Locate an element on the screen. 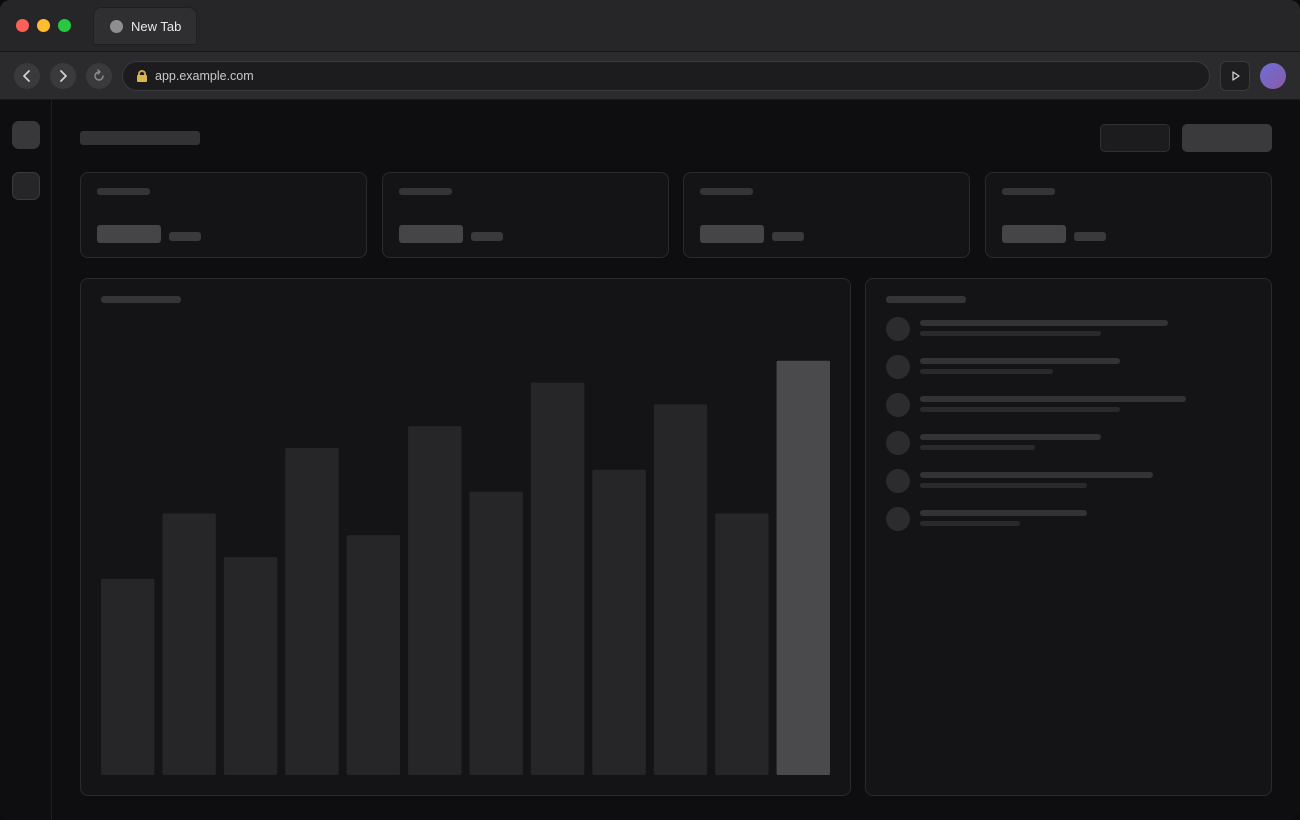  play-icon is located at coordinates (1236, 76).